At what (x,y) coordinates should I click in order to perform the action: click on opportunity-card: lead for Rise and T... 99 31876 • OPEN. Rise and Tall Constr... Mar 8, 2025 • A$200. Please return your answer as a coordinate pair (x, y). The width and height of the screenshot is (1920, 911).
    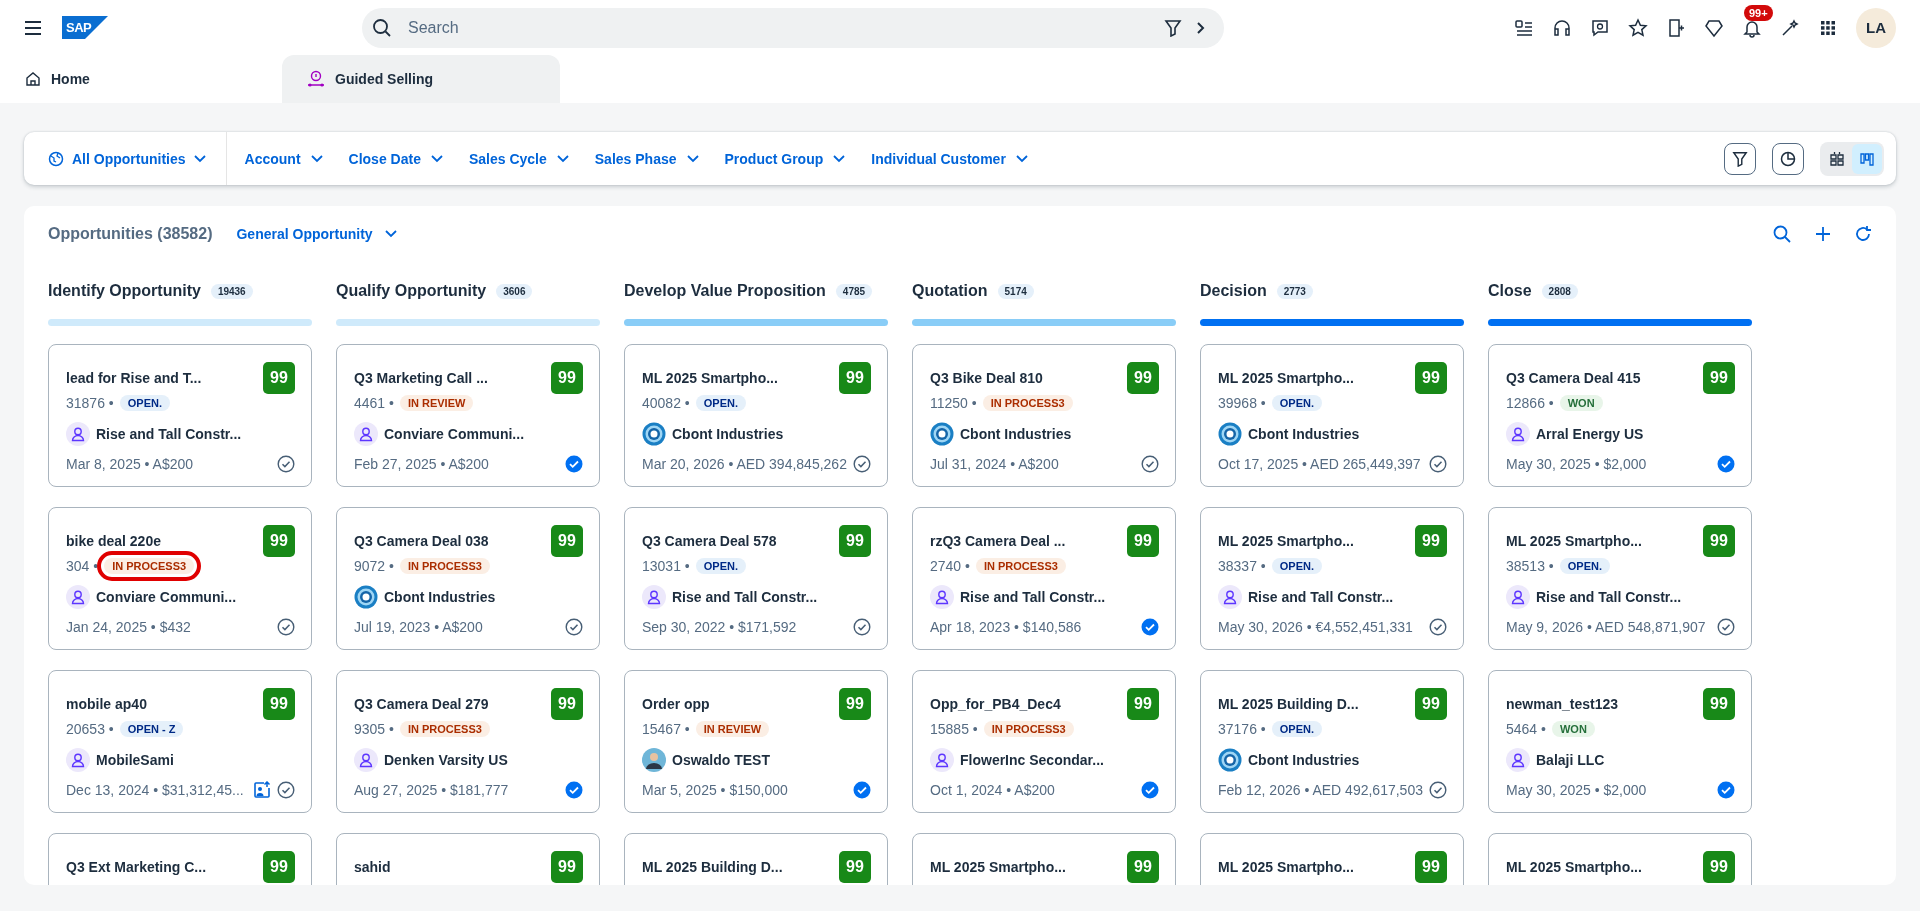
    Looking at the image, I should click on (180, 415).